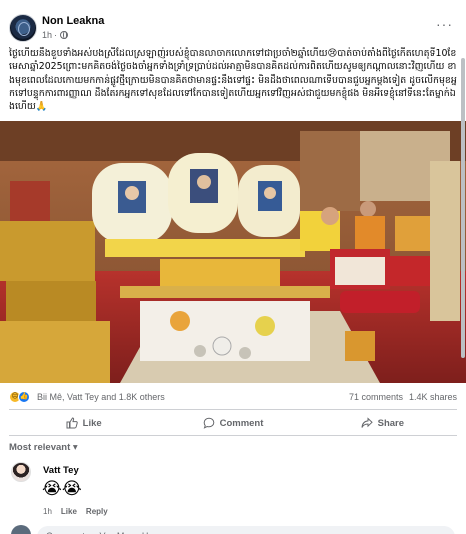 This screenshot has width=466, height=534. Describe the element at coordinates (92, 423) in the screenshot. I see `like-label: Like` at that location.